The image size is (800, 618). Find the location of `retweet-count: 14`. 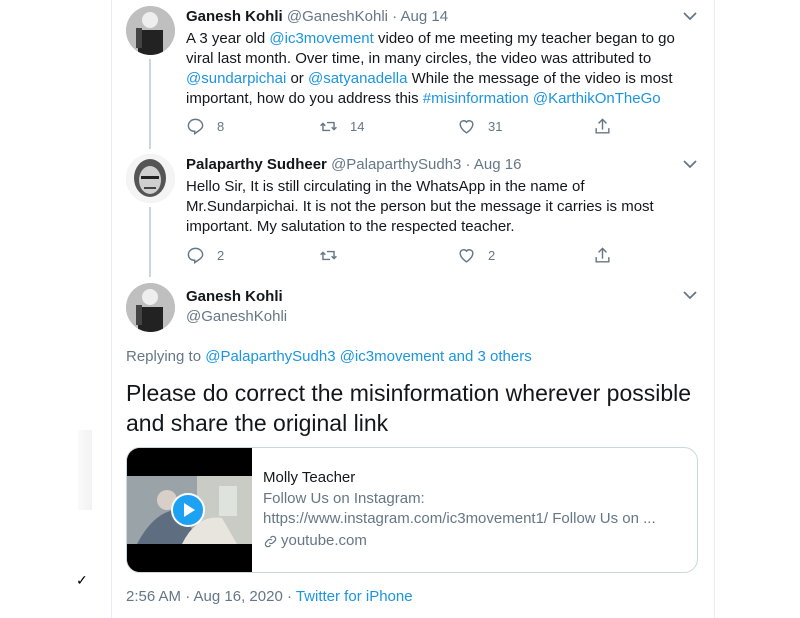

retweet-count: 14 is located at coordinates (357, 126).